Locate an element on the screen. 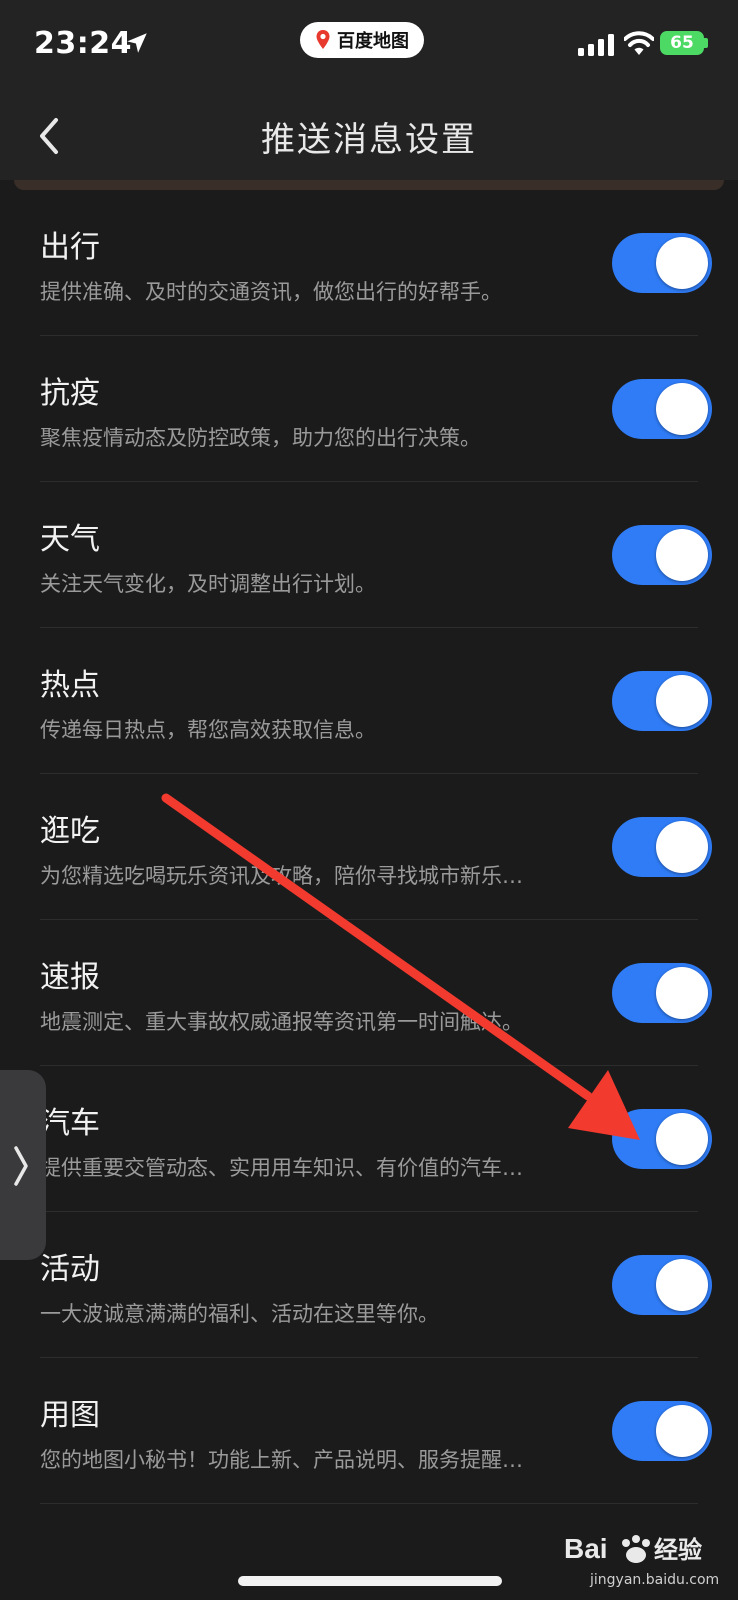 The image size is (738, 1600). app-badge-label: 百度地图 is located at coordinates (373, 41).